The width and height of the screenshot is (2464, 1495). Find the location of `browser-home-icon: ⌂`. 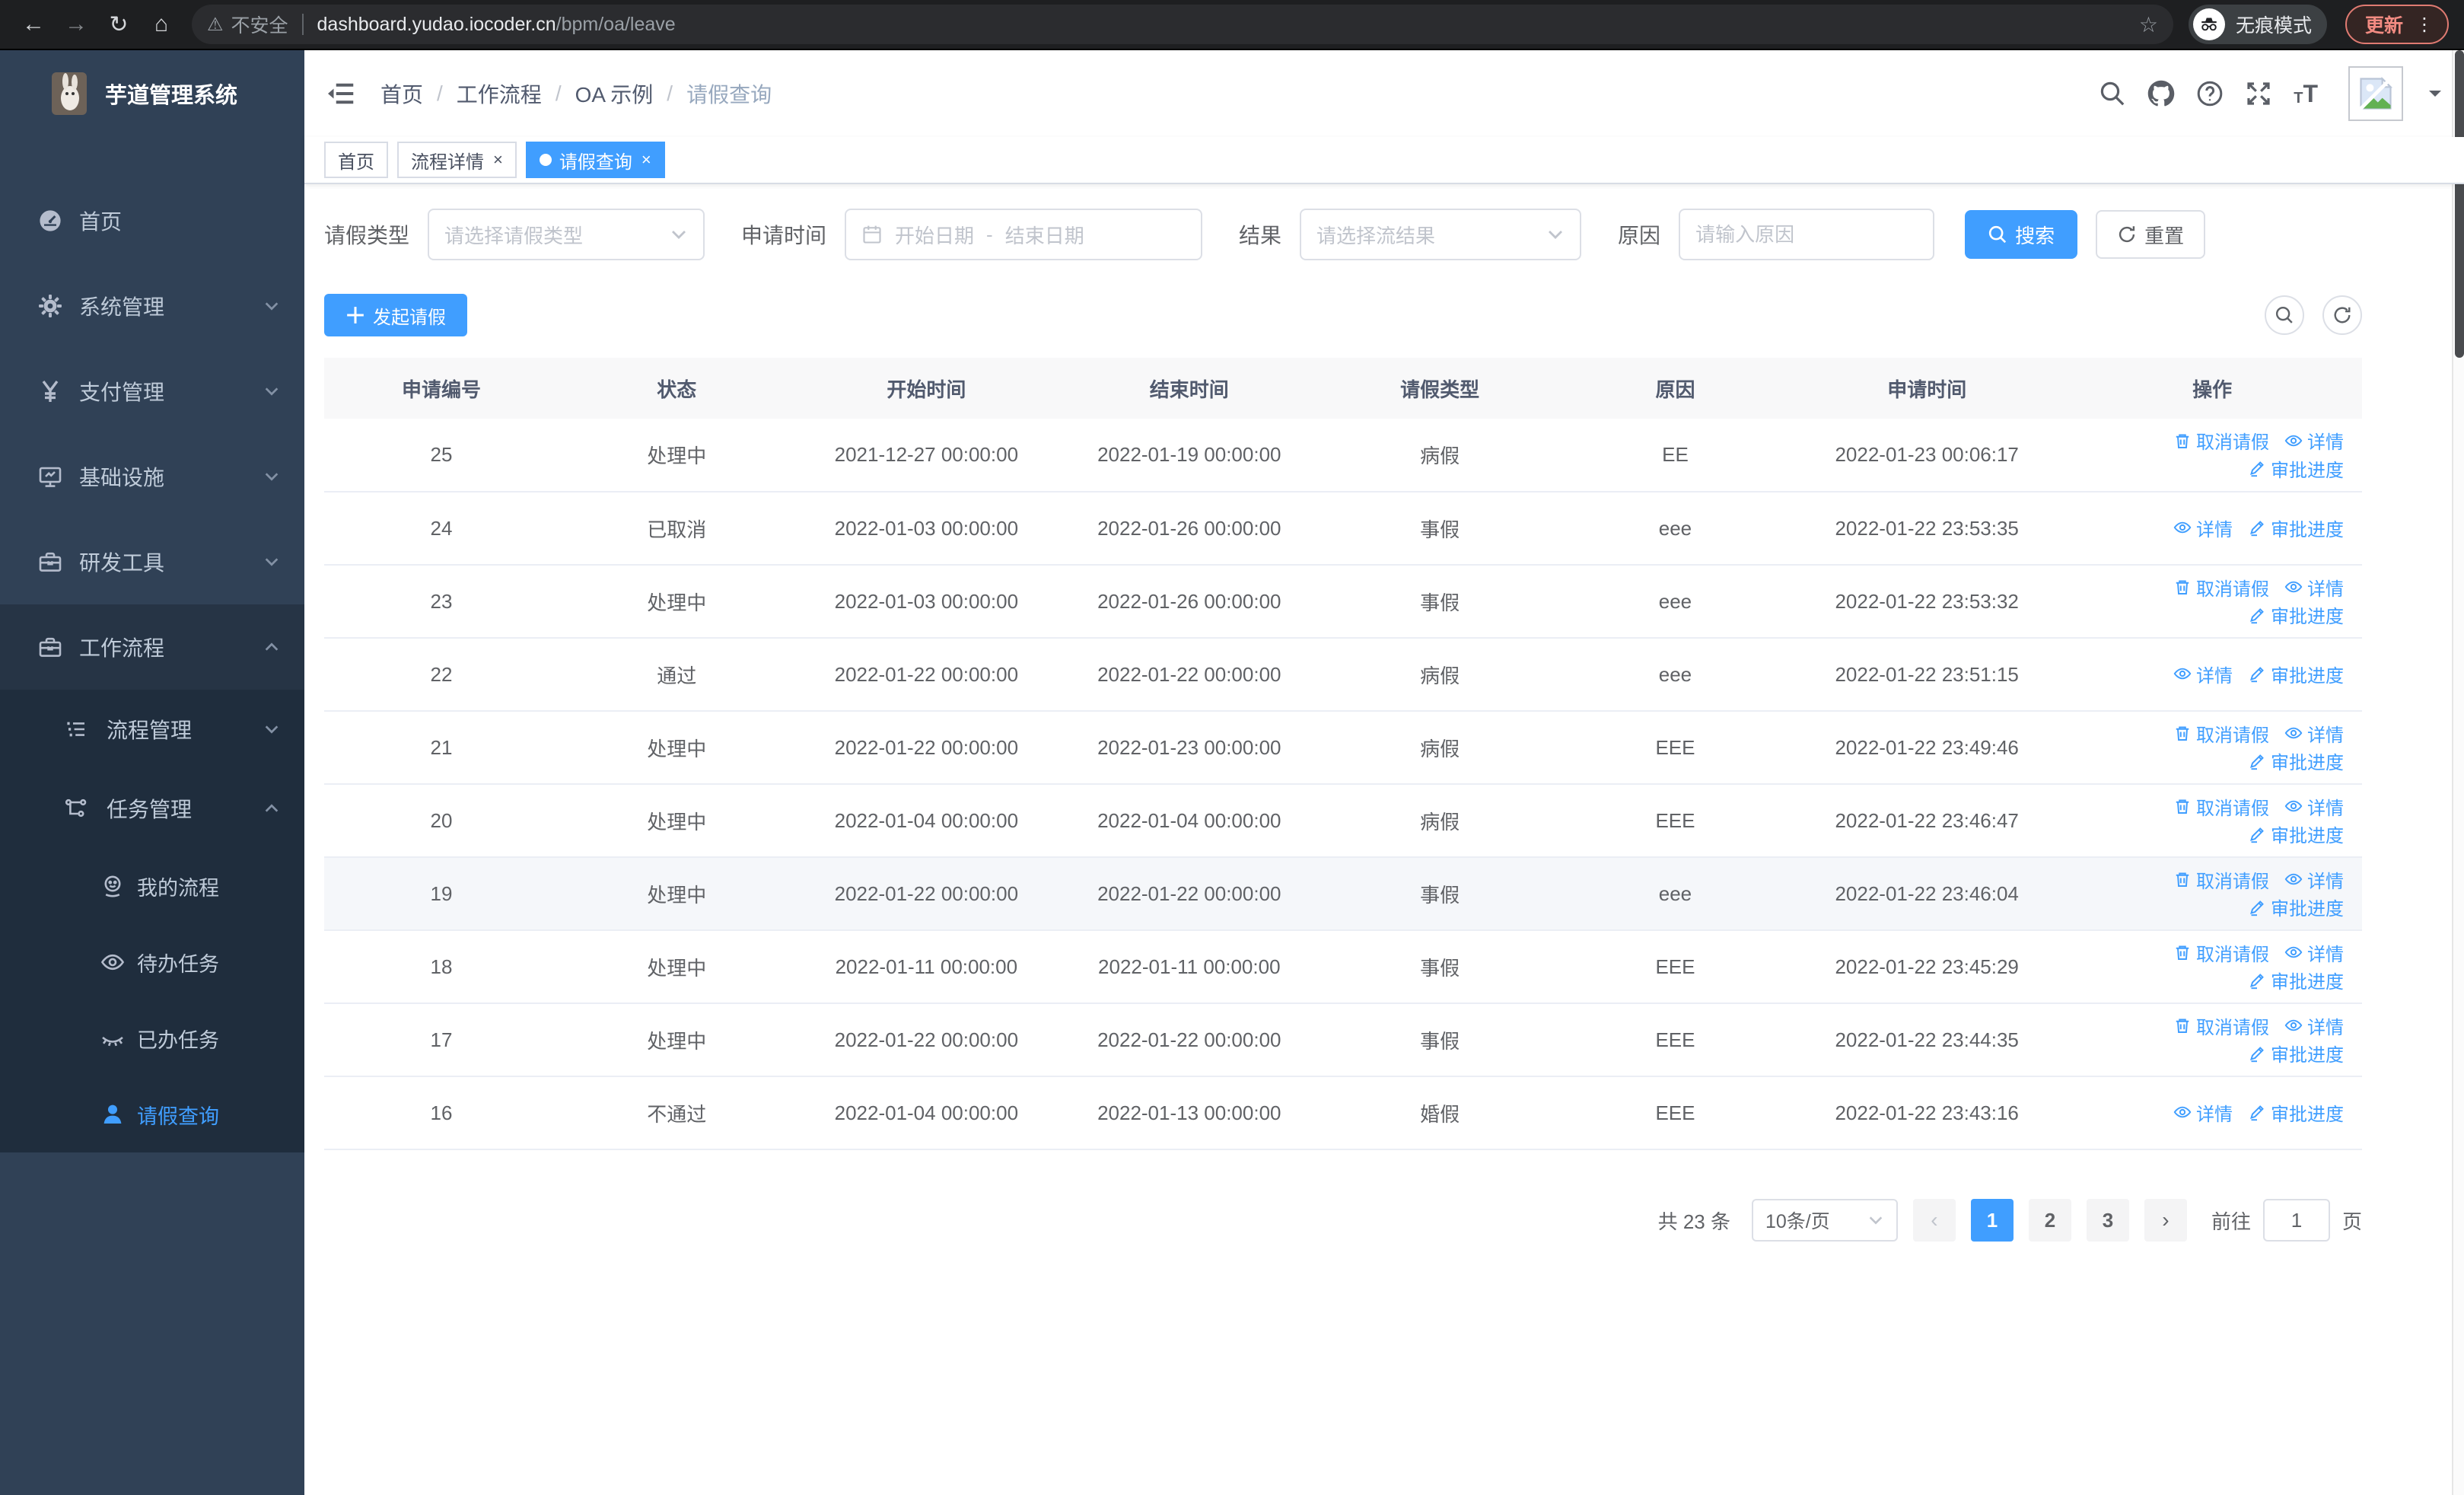

browser-home-icon: ⌂ is located at coordinates (161, 25).